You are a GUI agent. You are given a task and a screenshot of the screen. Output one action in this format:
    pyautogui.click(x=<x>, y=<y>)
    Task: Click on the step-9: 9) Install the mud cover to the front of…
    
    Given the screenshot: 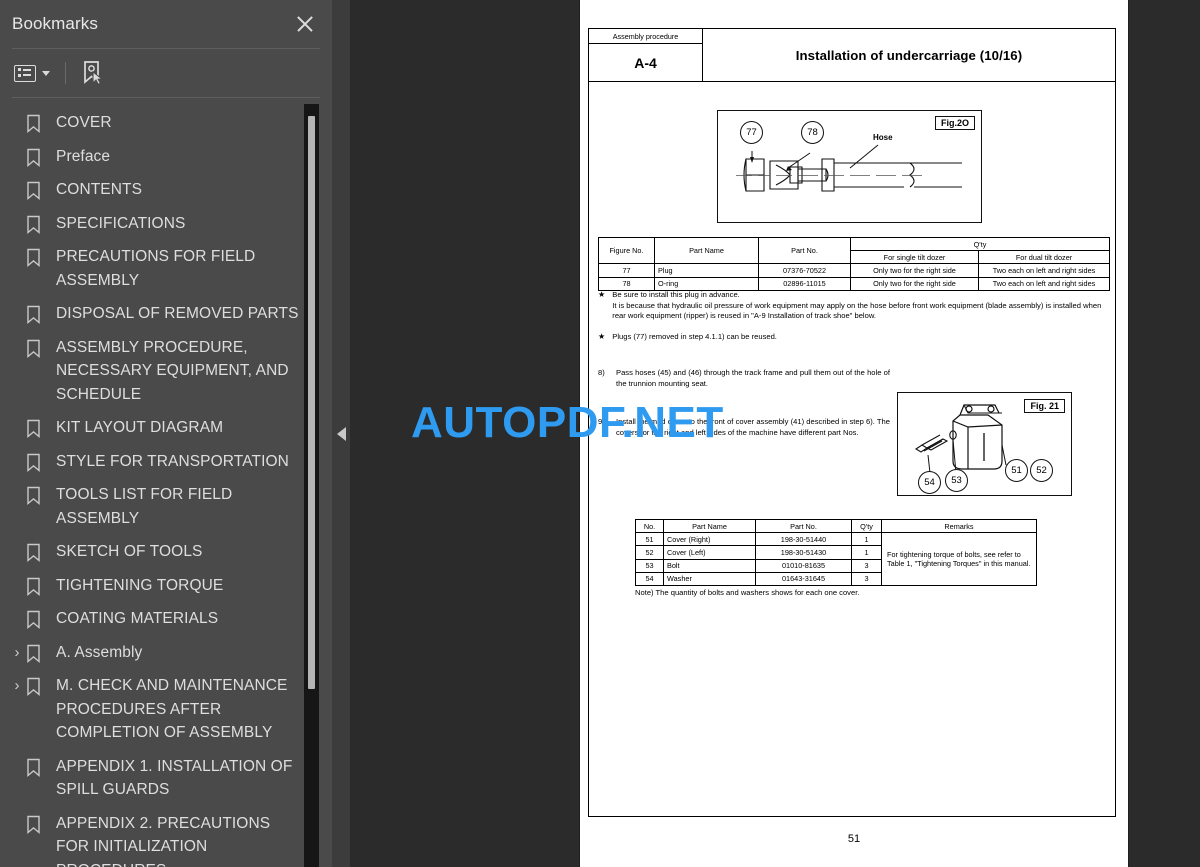 What is the action you would take?
    pyautogui.click(x=744, y=427)
    